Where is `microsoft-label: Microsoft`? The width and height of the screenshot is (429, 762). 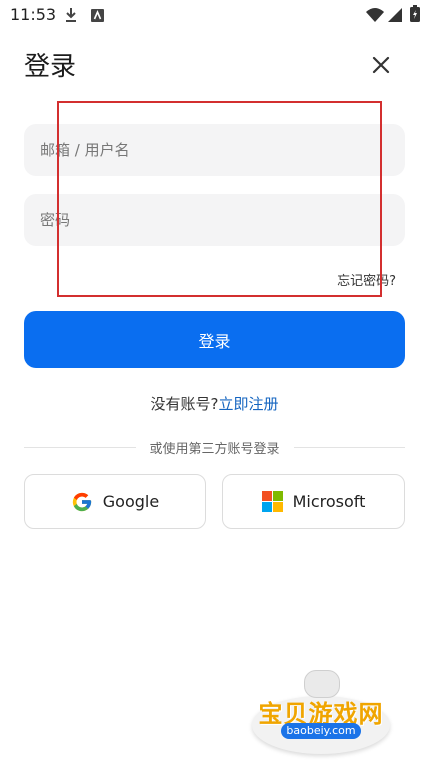
microsoft-label: Microsoft is located at coordinates (329, 501).